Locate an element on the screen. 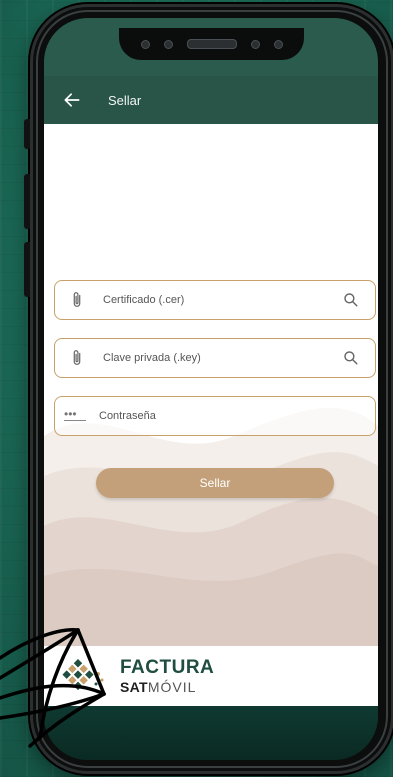  password-mask: ••• is located at coordinates (70, 413).